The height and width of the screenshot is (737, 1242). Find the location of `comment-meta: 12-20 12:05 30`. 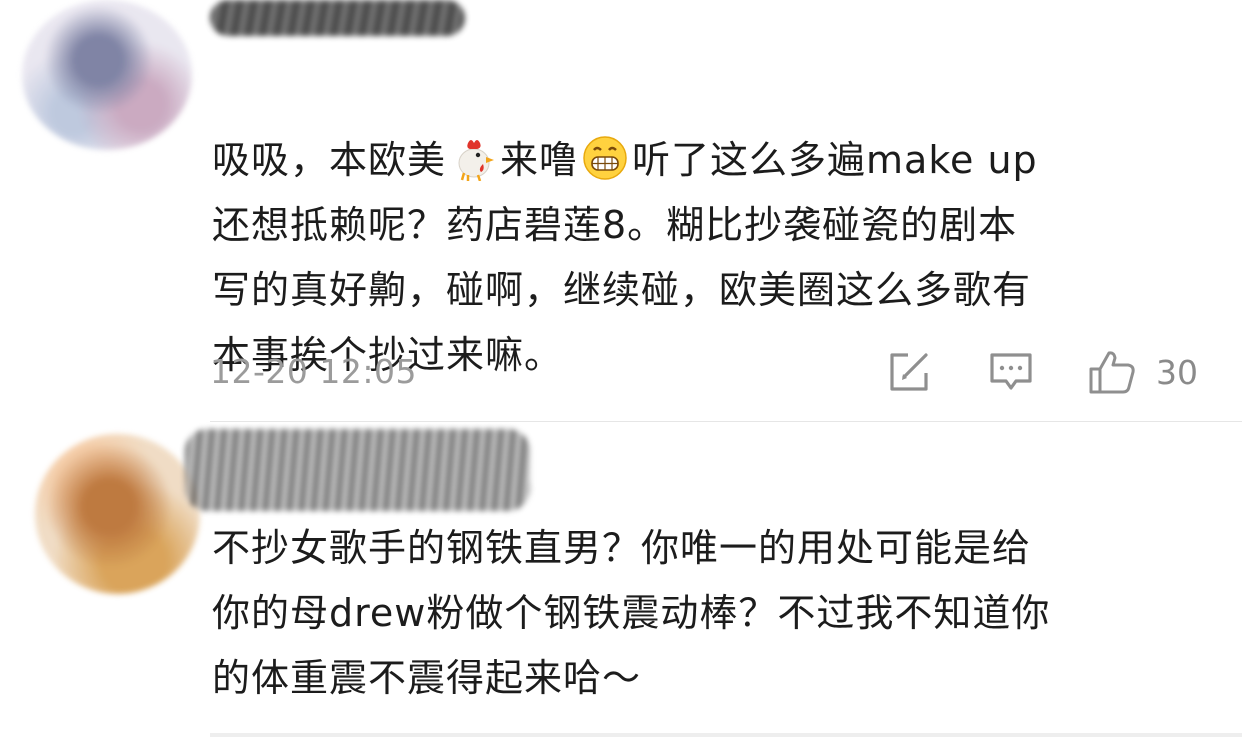

comment-meta: 12-20 12:05 30 is located at coordinates (621, 373).